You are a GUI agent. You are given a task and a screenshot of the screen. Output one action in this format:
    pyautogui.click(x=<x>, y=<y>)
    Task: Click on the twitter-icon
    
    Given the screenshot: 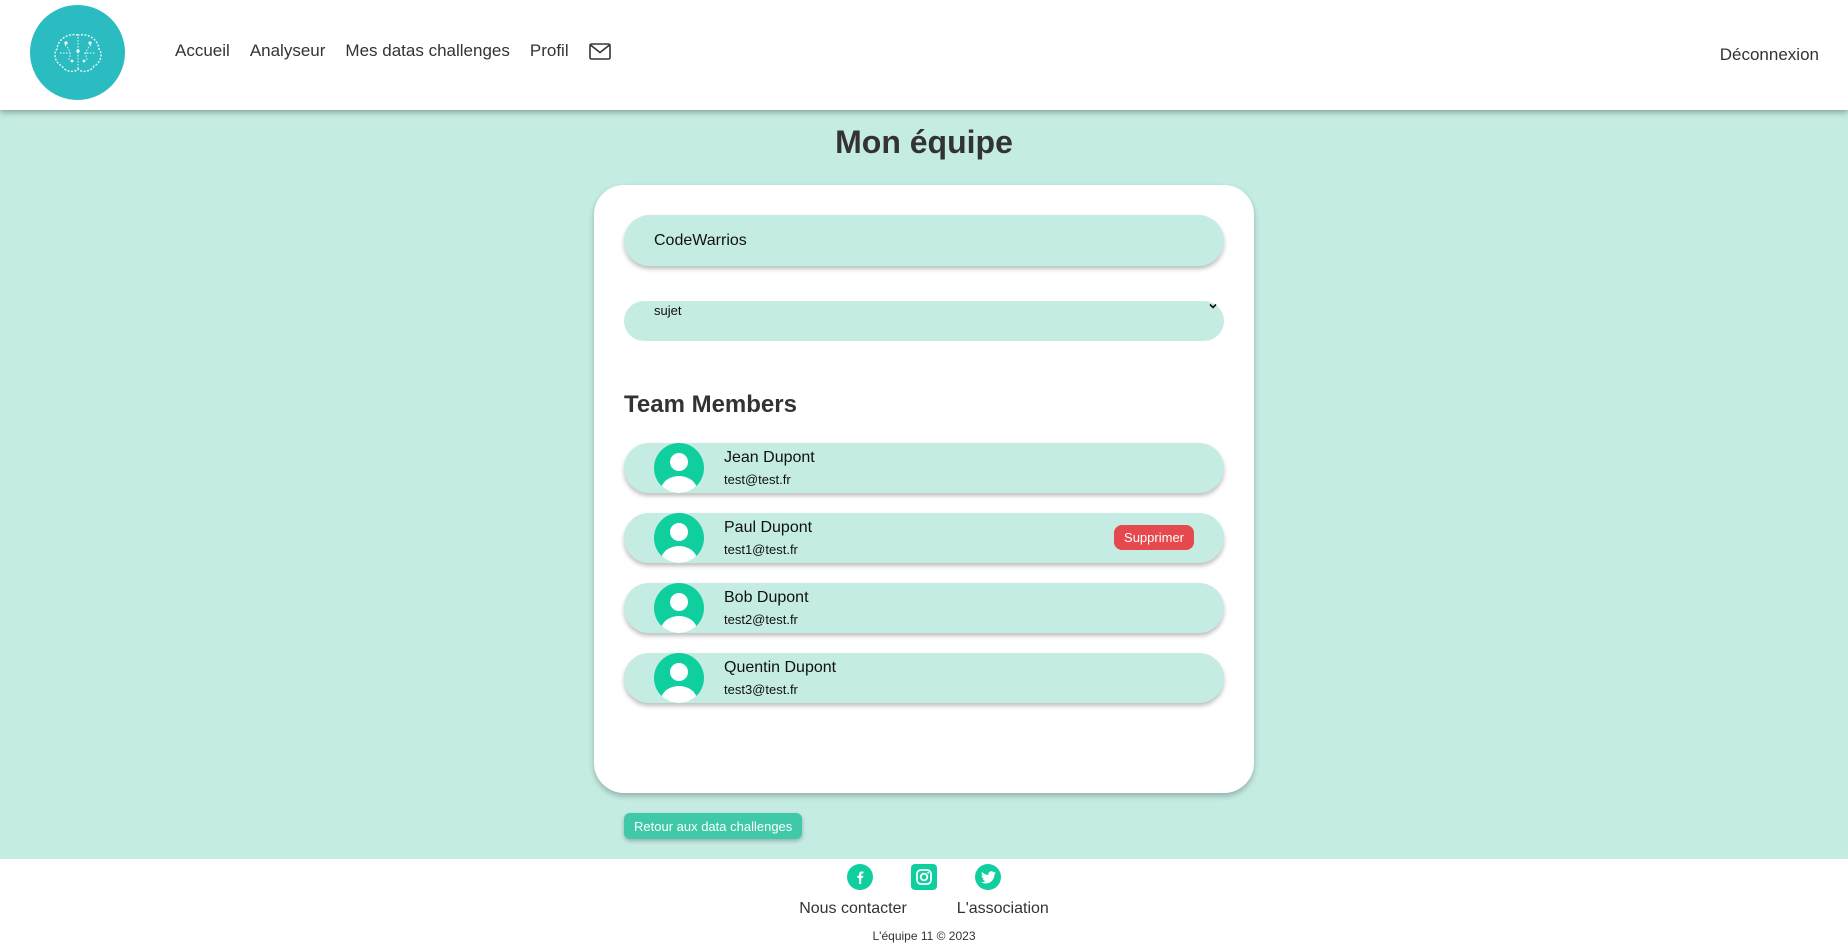 What is the action you would take?
    pyautogui.click(x=988, y=877)
    